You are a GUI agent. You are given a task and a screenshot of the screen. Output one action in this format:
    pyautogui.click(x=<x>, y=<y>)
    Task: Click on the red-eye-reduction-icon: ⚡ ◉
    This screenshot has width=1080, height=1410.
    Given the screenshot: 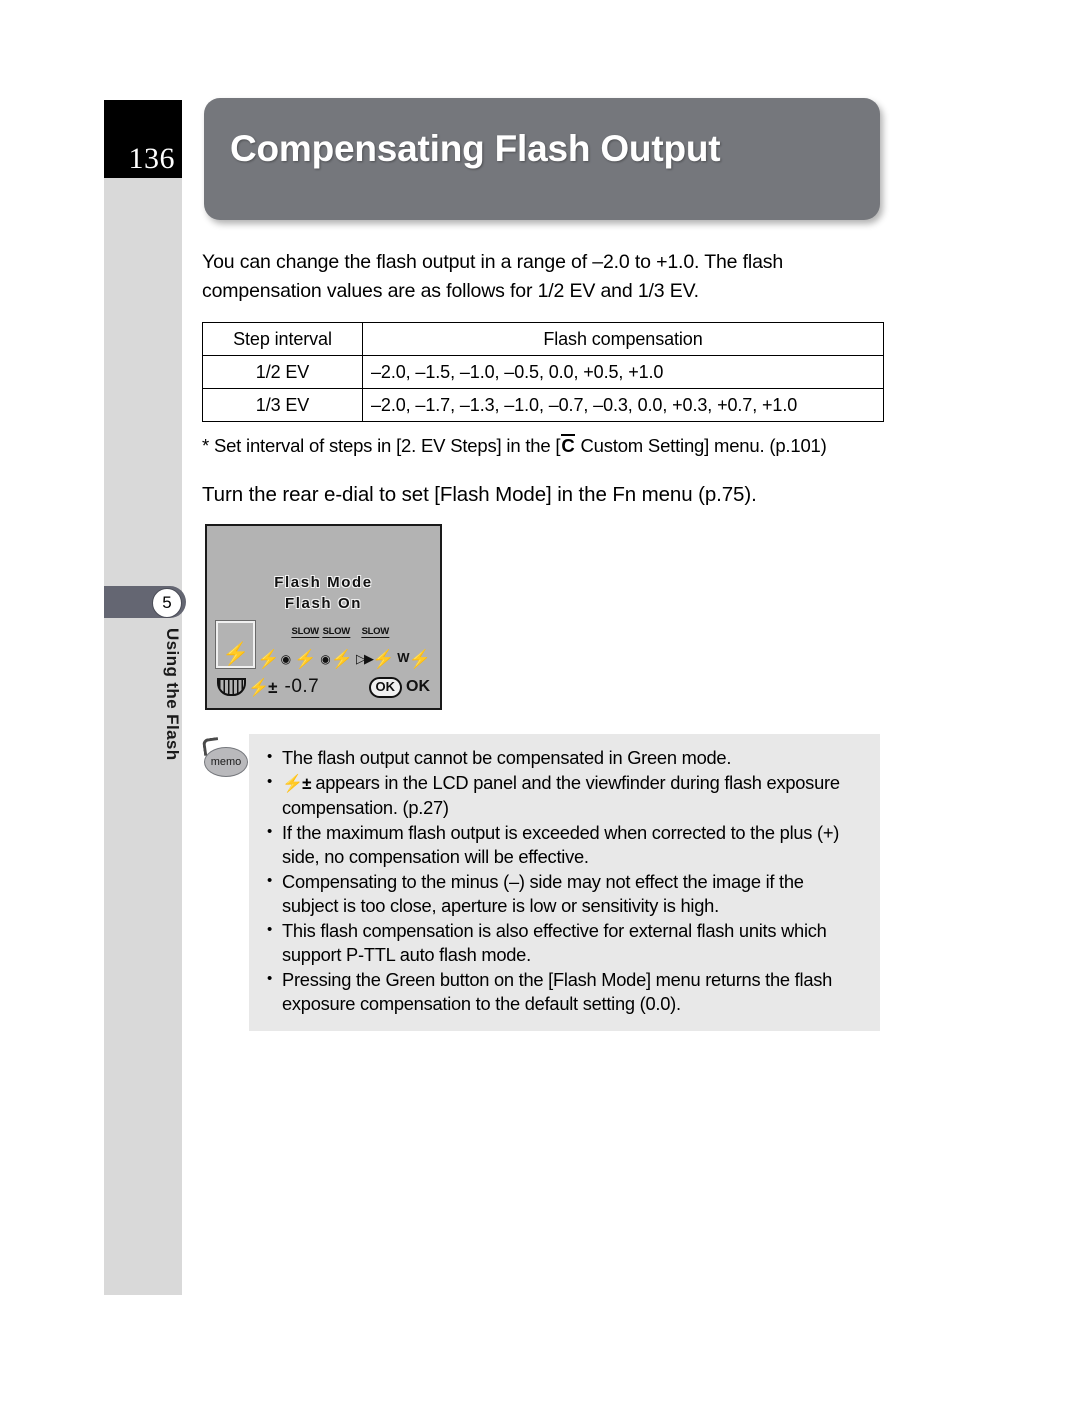 What is the action you would take?
    pyautogui.click(x=274, y=647)
    